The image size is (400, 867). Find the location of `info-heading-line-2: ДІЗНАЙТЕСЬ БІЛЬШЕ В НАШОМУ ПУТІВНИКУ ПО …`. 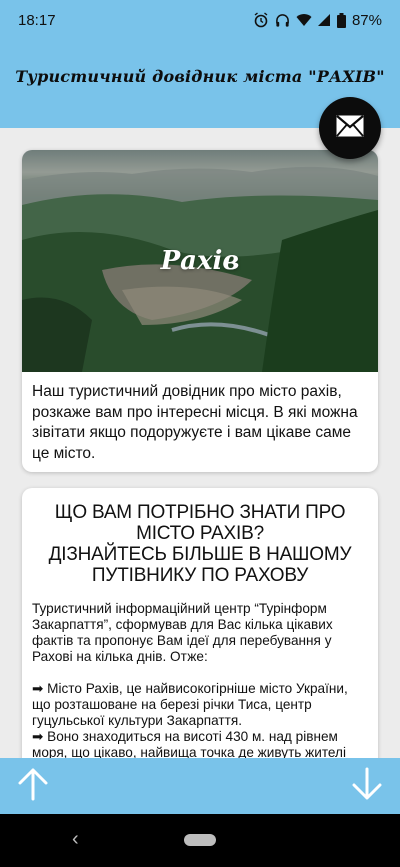

info-heading-line-2: ДІЗНАЙТЕСЬ БІЛЬШЕ В НАШОМУ ПУТІВНИКУ ПО … is located at coordinates (200, 565).